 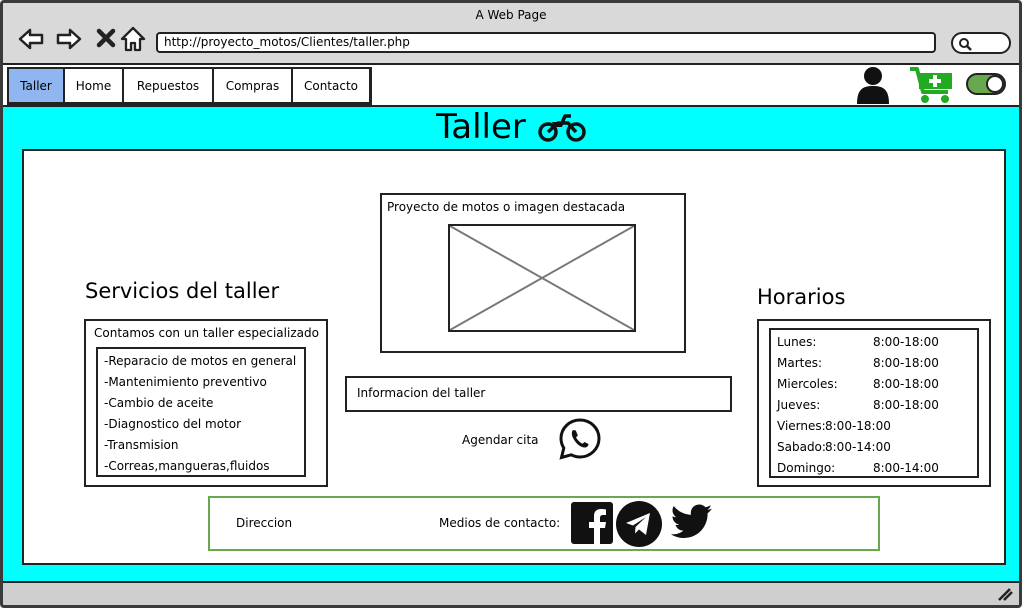 I want to click on motorcycle-icon, so click(x=562, y=128).